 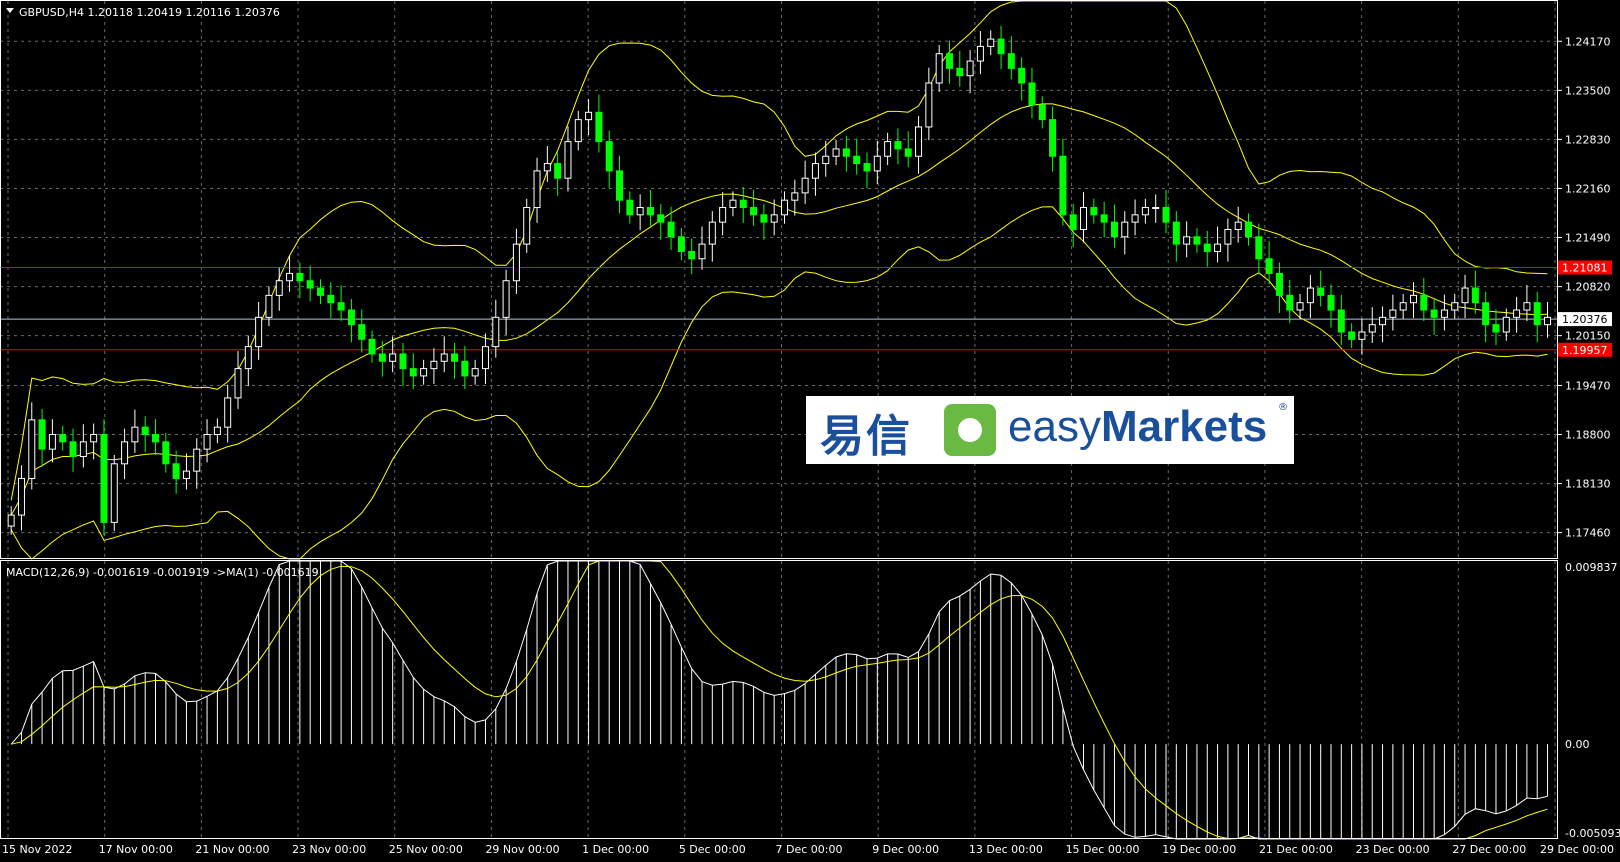 What do you see at coordinates (1585, 319) in the screenshot?
I see `price-line-label: 1.20376` at bounding box center [1585, 319].